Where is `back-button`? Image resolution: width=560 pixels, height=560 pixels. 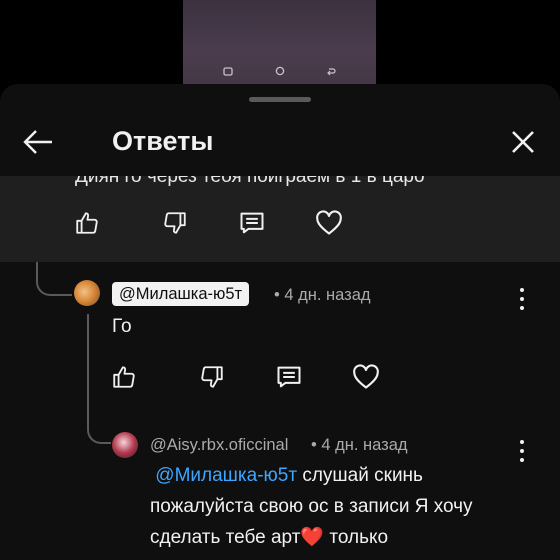 back-button is located at coordinates (38, 142).